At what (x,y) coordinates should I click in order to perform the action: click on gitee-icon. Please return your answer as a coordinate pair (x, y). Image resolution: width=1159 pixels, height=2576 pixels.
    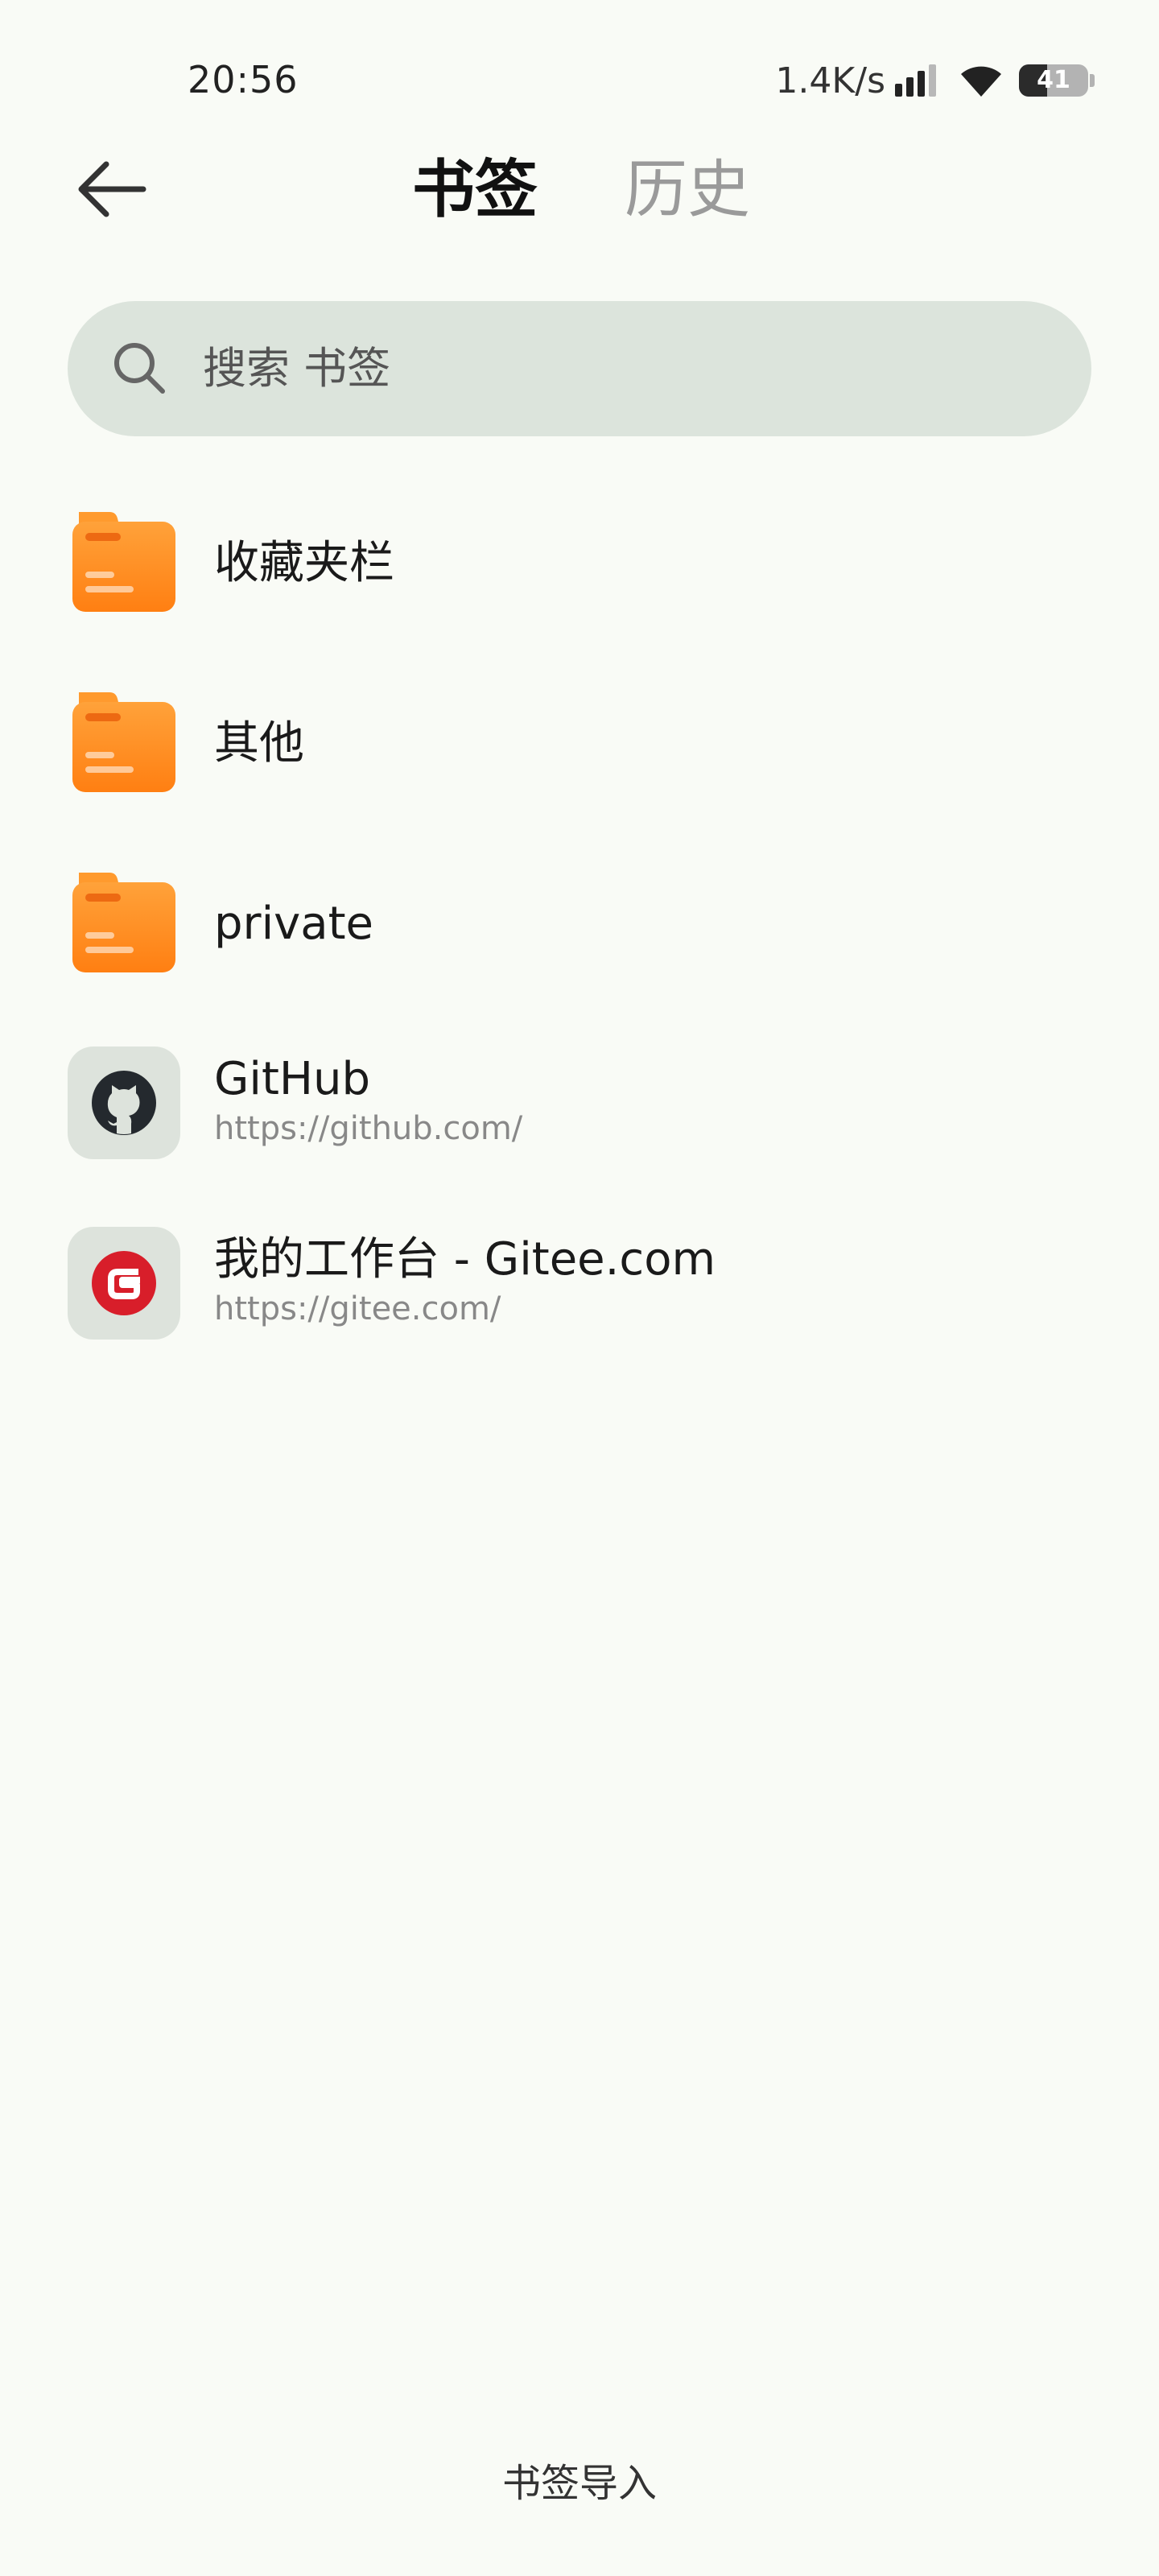
    Looking at the image, I should click on (124, 1283).